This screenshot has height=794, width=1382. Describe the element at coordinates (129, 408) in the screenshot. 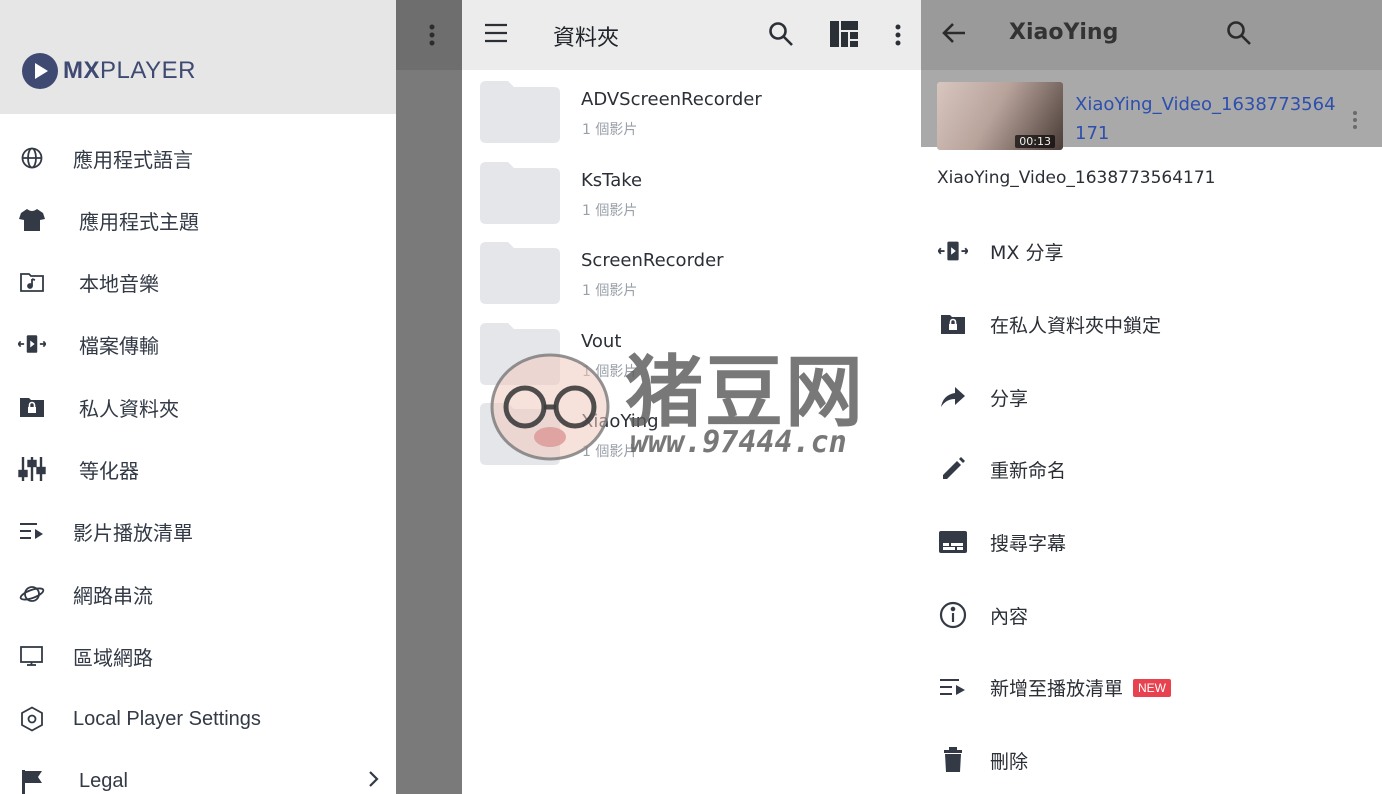

I see `nav-label: 私人資料夾` at that location.